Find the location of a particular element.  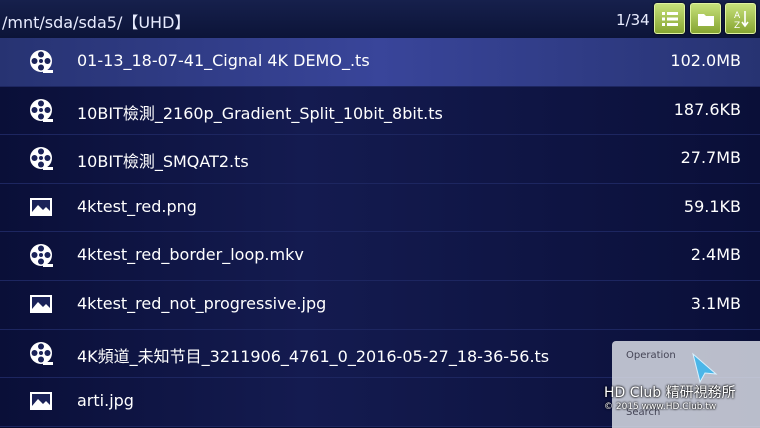

file-name: 4ktest_red.png is located at coordinates (137, 206).